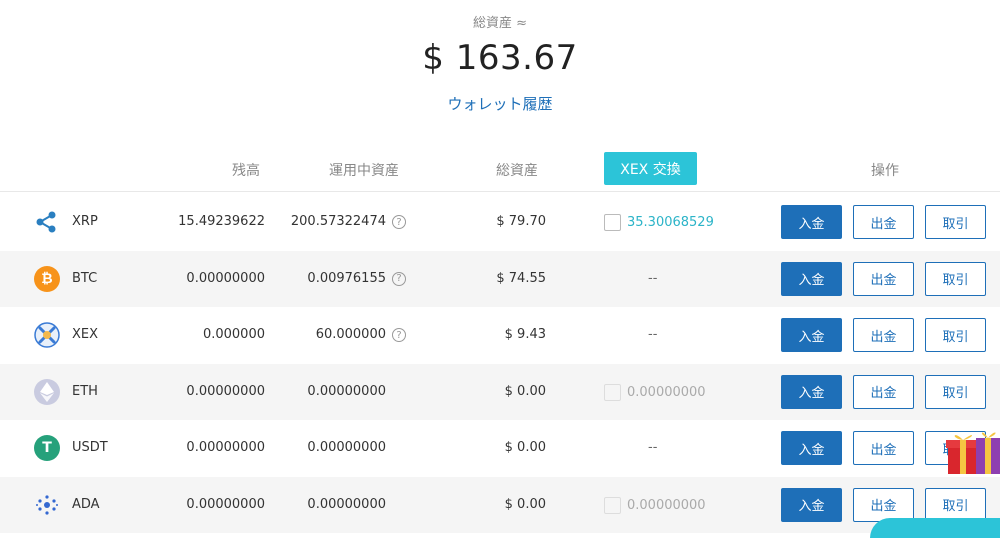  What do you see at coordinates (972, 452) in the screenshot?
I see `gift-icon` at bounding box center [972, 452].